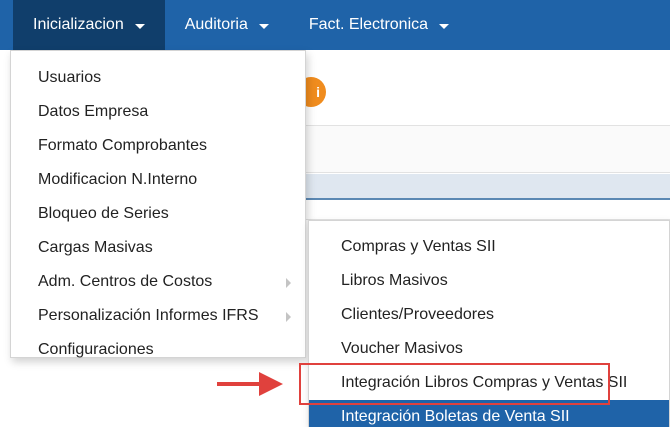 The height and width of the screenshot is (427, 670). What do you see at coordinates (489, 281) in the screenshot?
I see `submenu-item-libros-masivos: Libros Masivos` at bounding box center [489, 281].